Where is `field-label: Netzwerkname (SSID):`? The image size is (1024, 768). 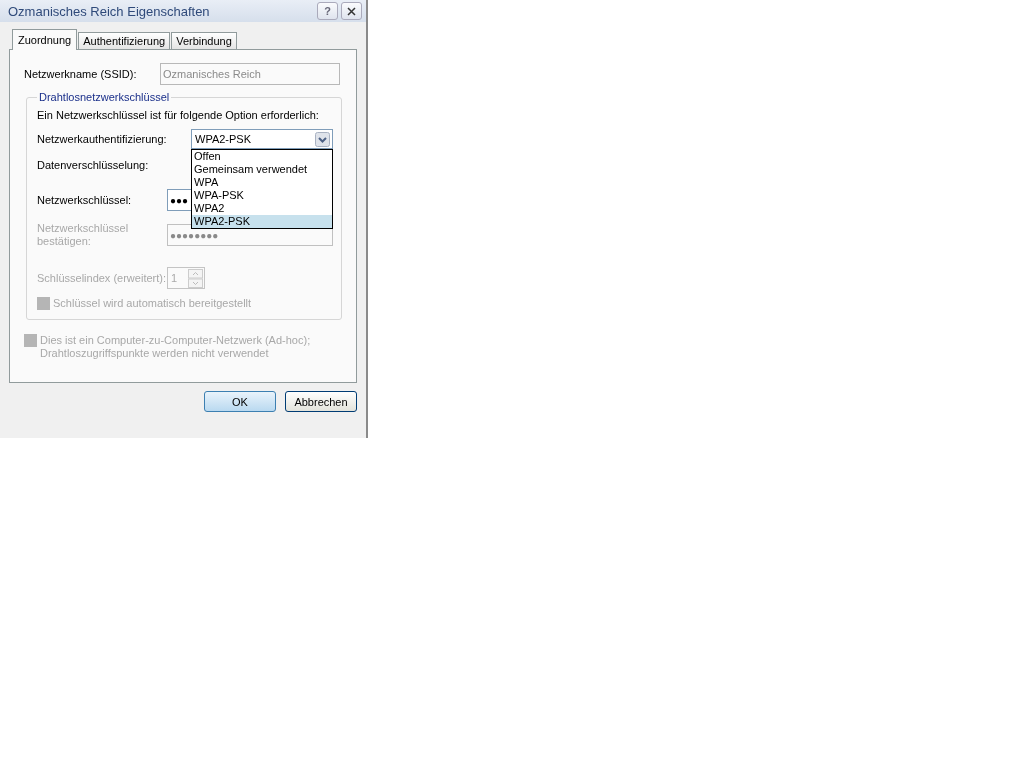 field-label: Netzwerkname (SSID): is located at coordinates (81, 74).